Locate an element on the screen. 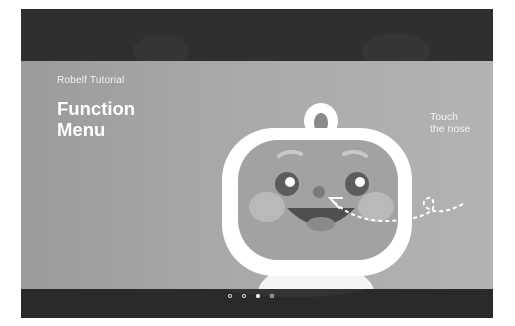 This screenshot has width=515, height=326. top-background-shapes-icon is located at coordinates (281, 47).